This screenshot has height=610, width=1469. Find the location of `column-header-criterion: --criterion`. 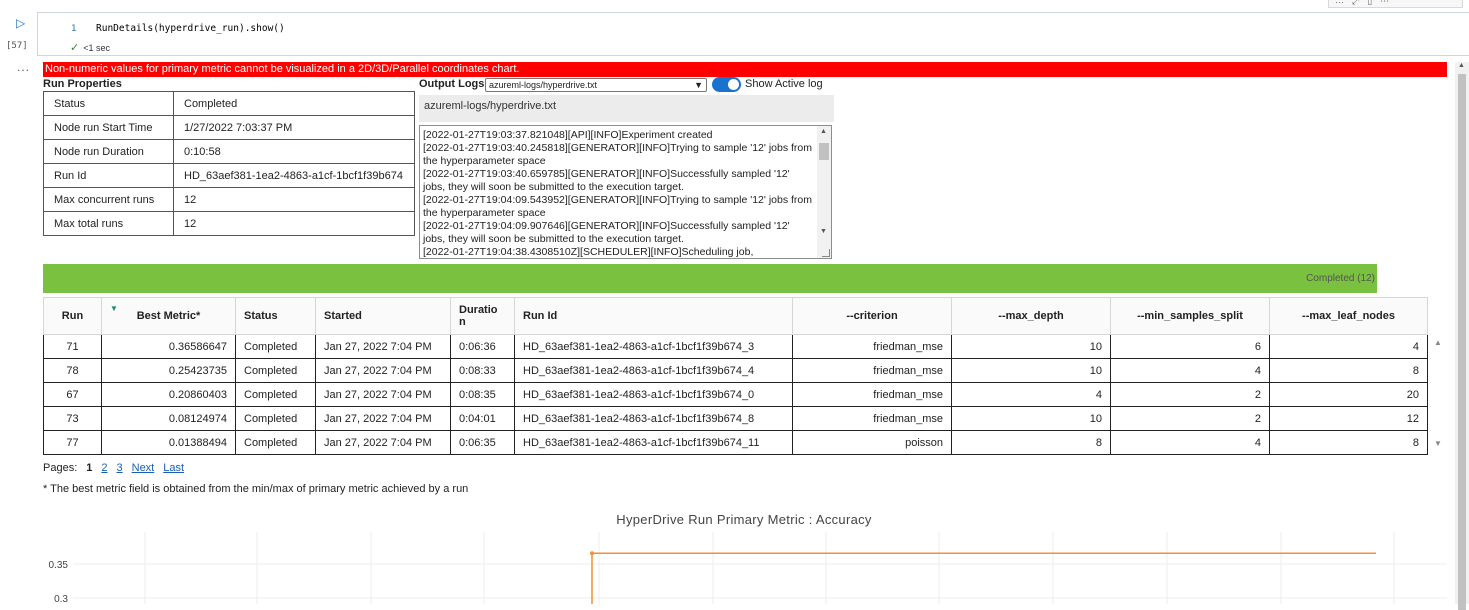

column-header-criterion: --criterion is located at coordinates (872, 316).